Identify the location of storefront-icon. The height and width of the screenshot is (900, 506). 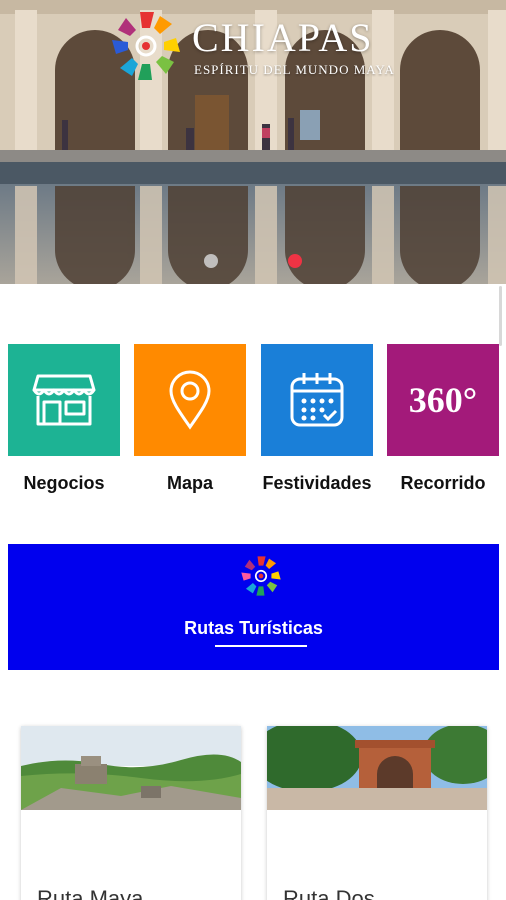
(64, 400).